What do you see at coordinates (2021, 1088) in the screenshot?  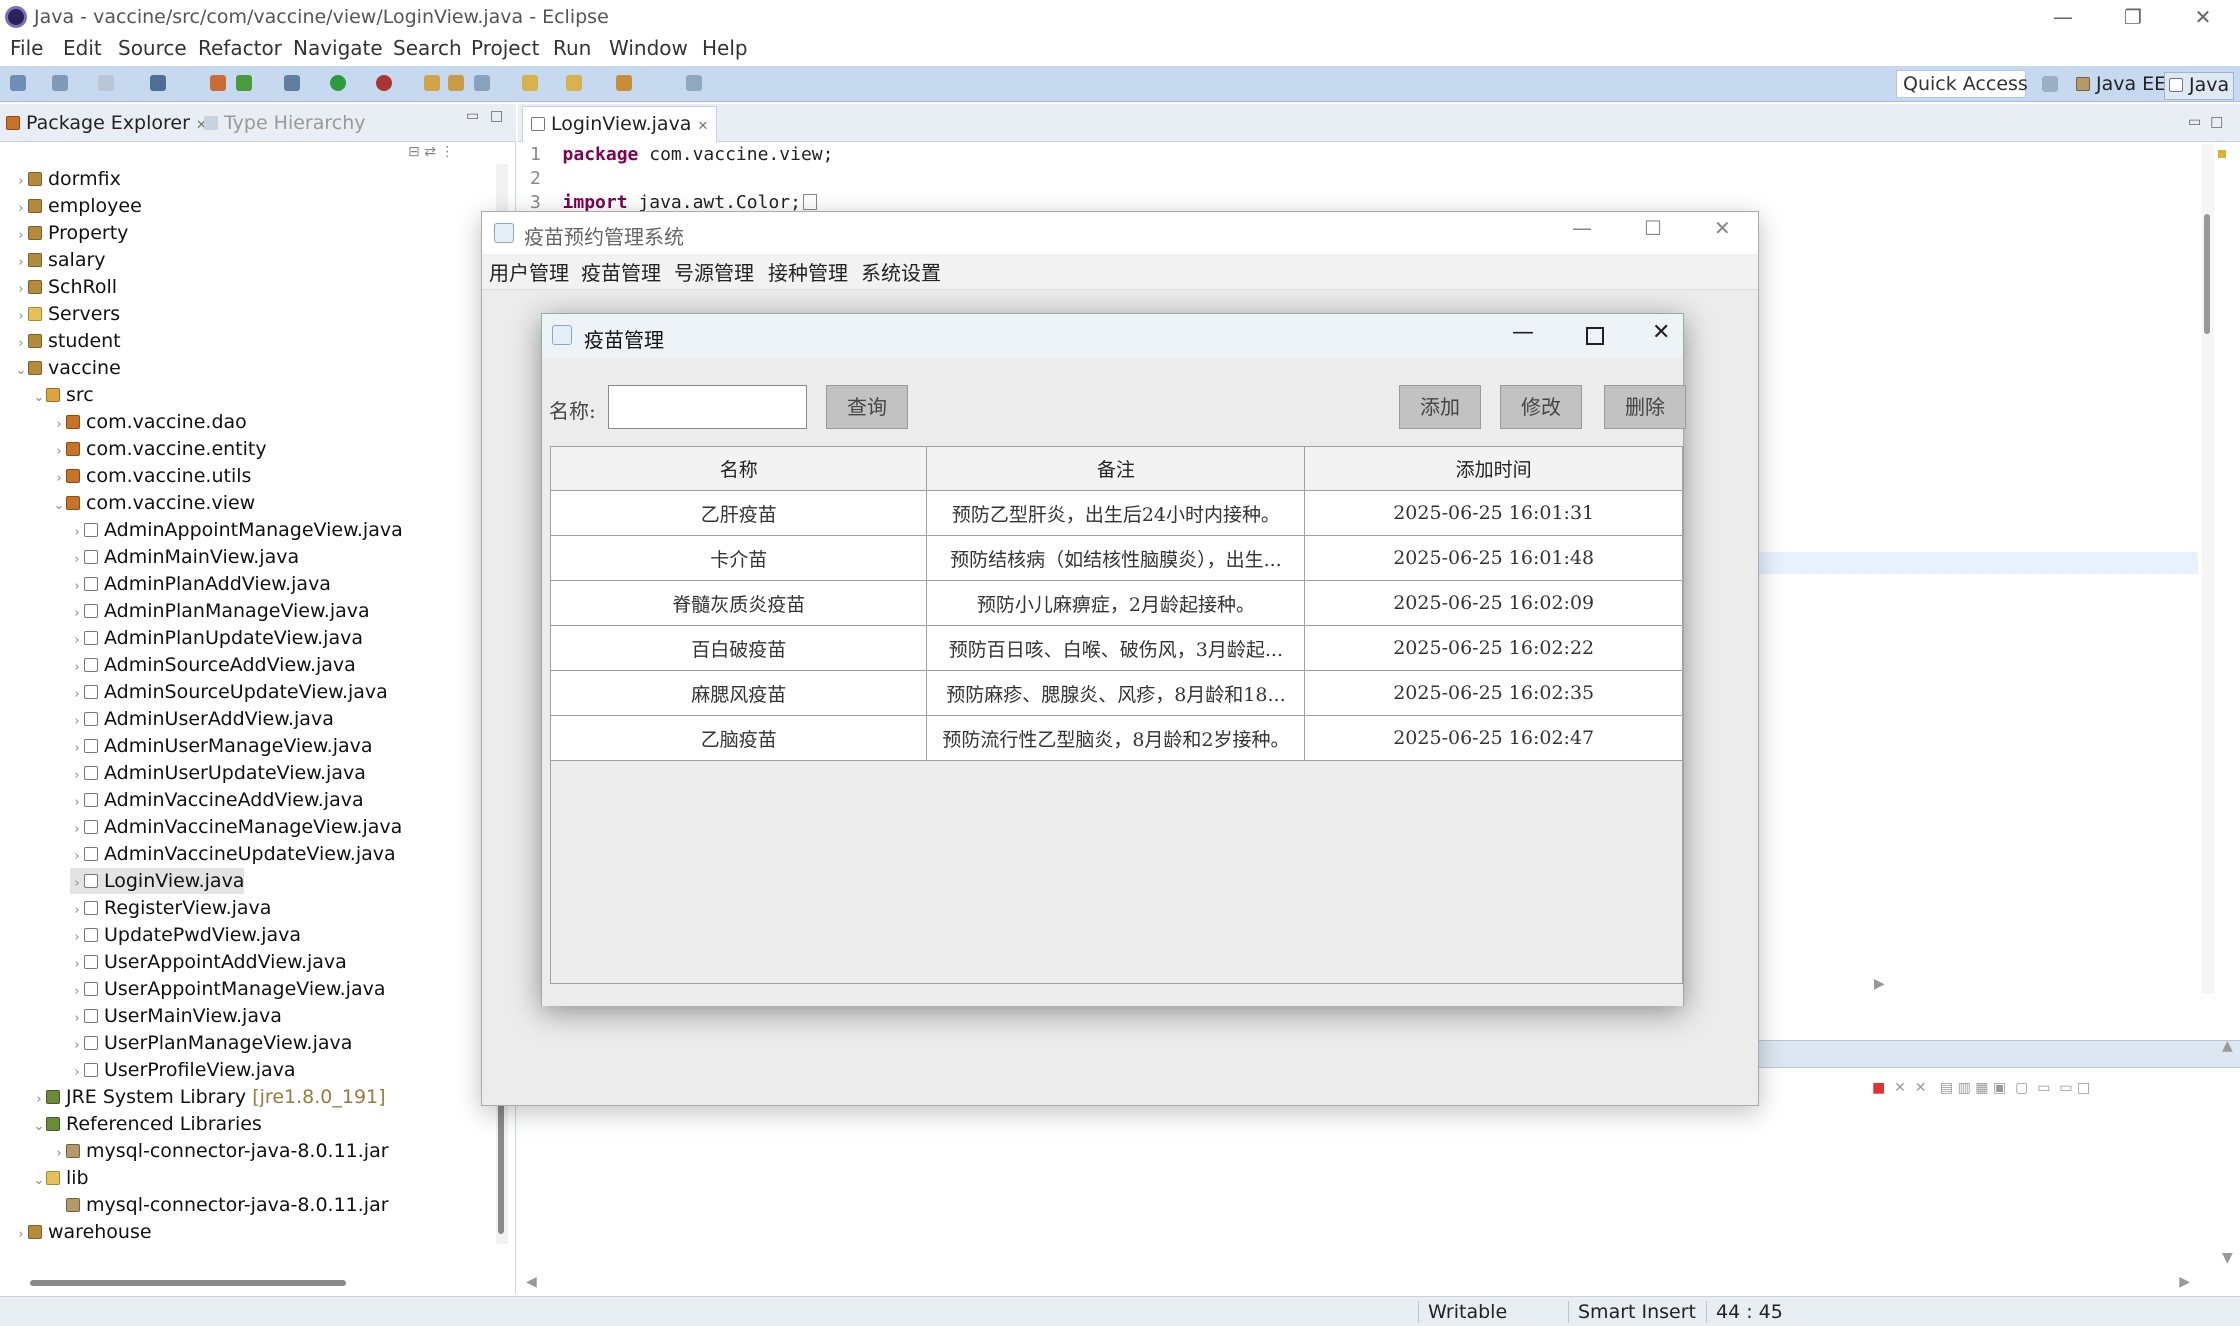 I see `pin-console-icon: ▢` at bounding box center [2021, 1088].